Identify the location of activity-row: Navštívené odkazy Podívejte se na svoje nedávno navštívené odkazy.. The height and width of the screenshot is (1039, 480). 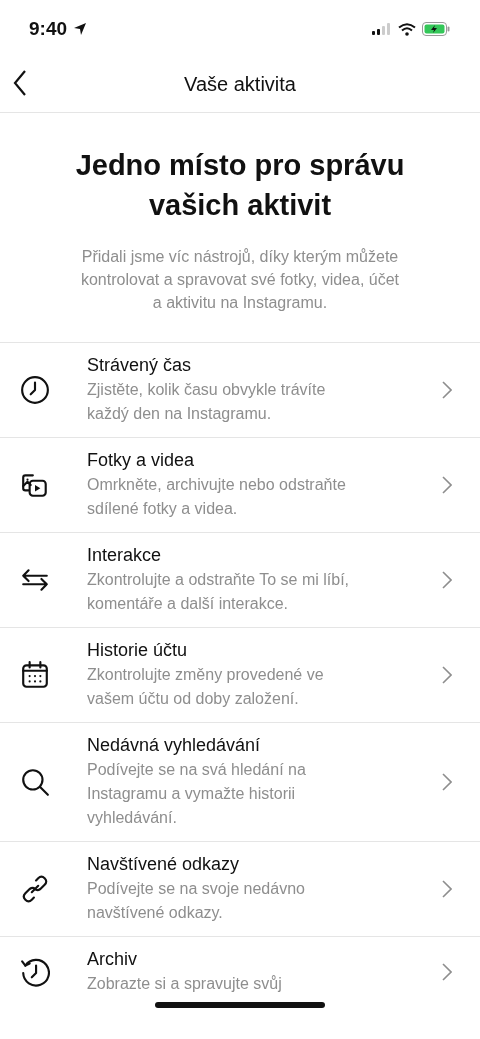
(240, 889).